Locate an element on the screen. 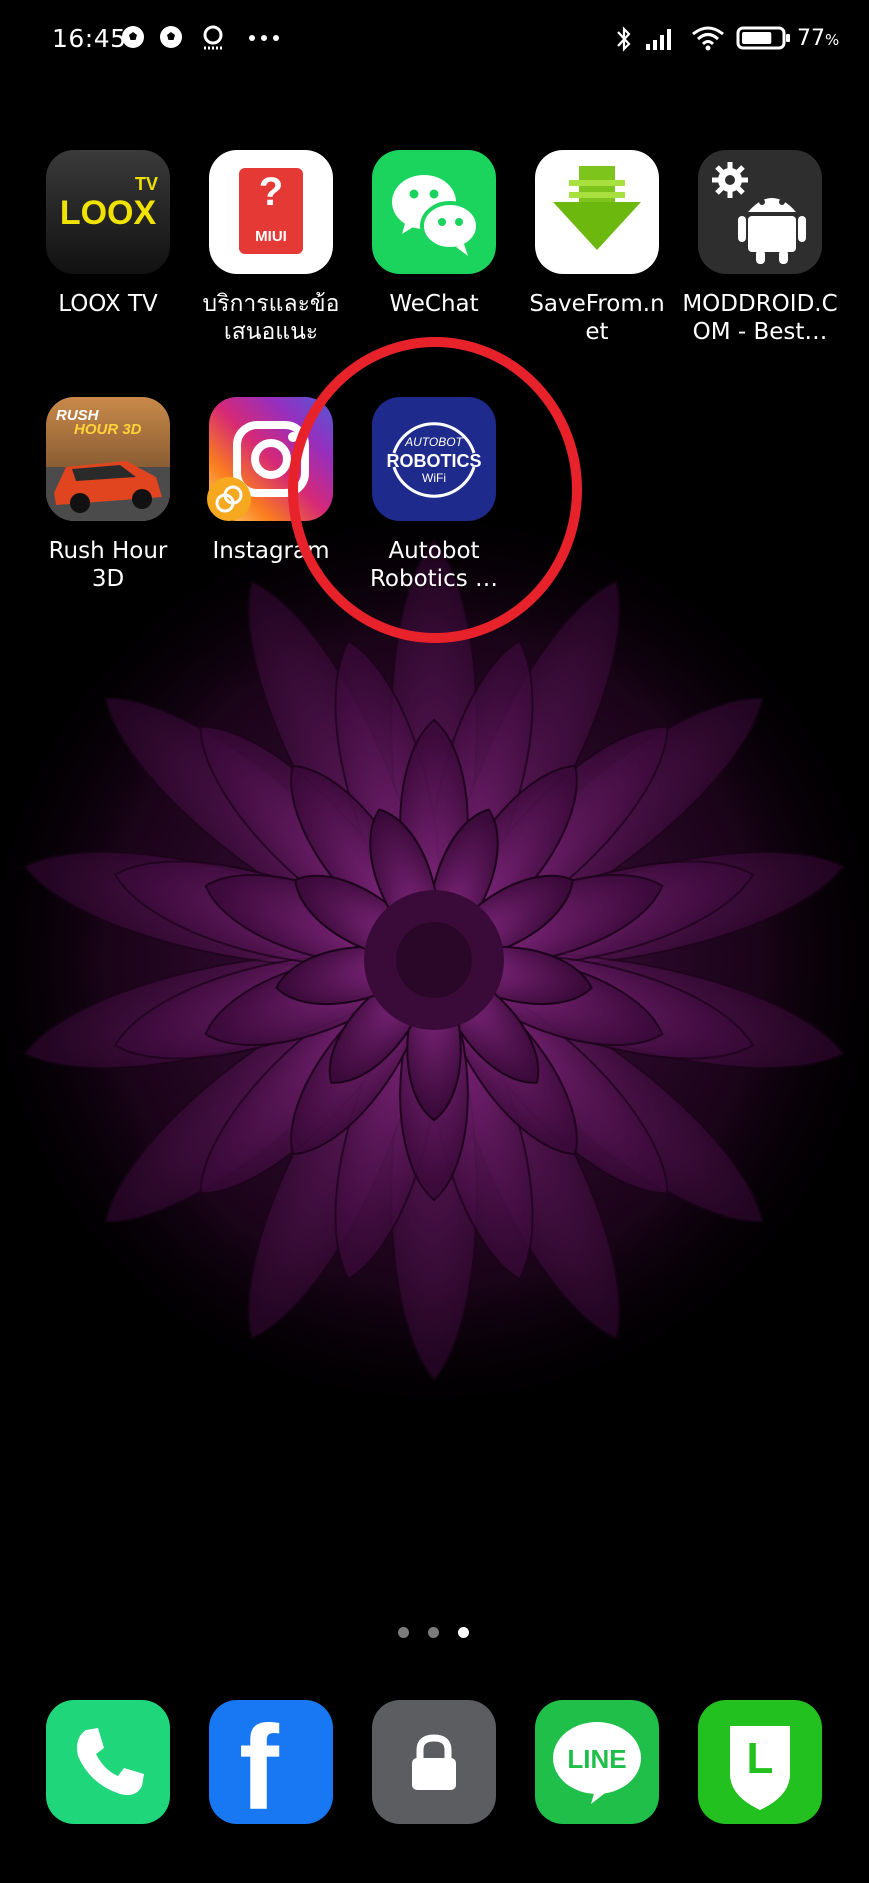 This screenshot has width=869, height=1883. app-miui-feedback: ? MIUI บริการและข้อ เสนอแนะ is located at coordinates (271, 248).